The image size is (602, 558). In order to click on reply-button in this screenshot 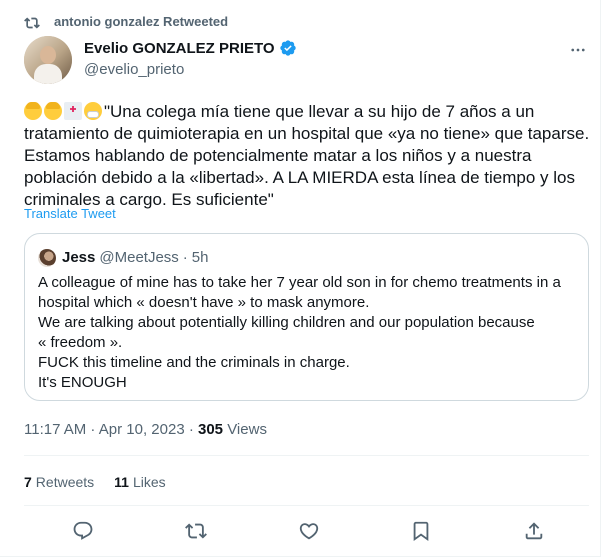, I will do `click(83, 531)`.